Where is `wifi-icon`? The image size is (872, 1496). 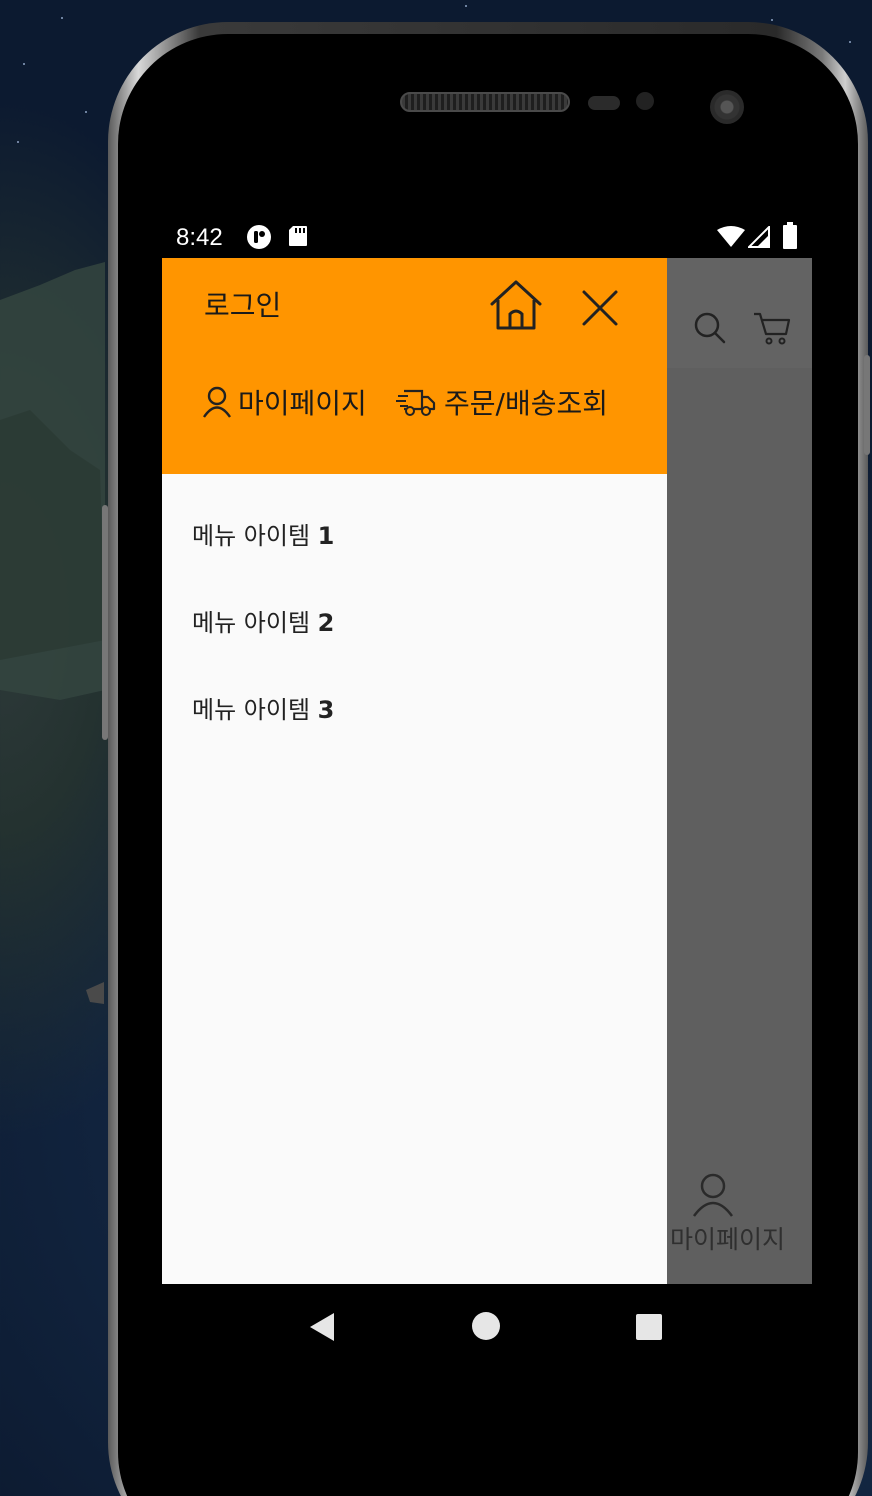
wifi-icon is located at coordinates (731, 236).